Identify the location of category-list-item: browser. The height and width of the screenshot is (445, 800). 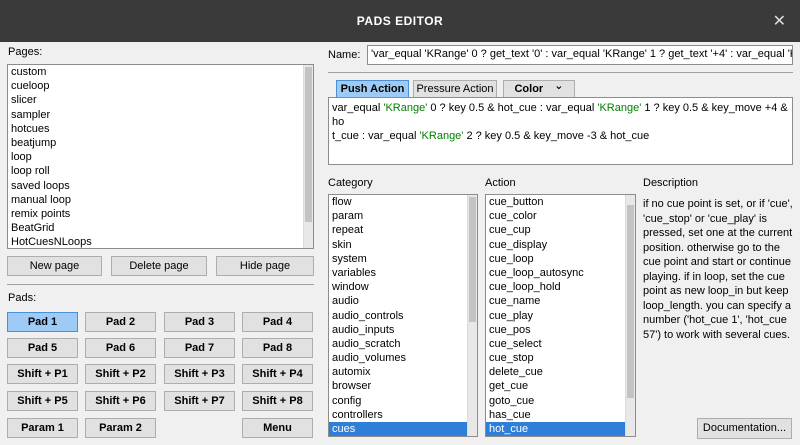
(398, 386).